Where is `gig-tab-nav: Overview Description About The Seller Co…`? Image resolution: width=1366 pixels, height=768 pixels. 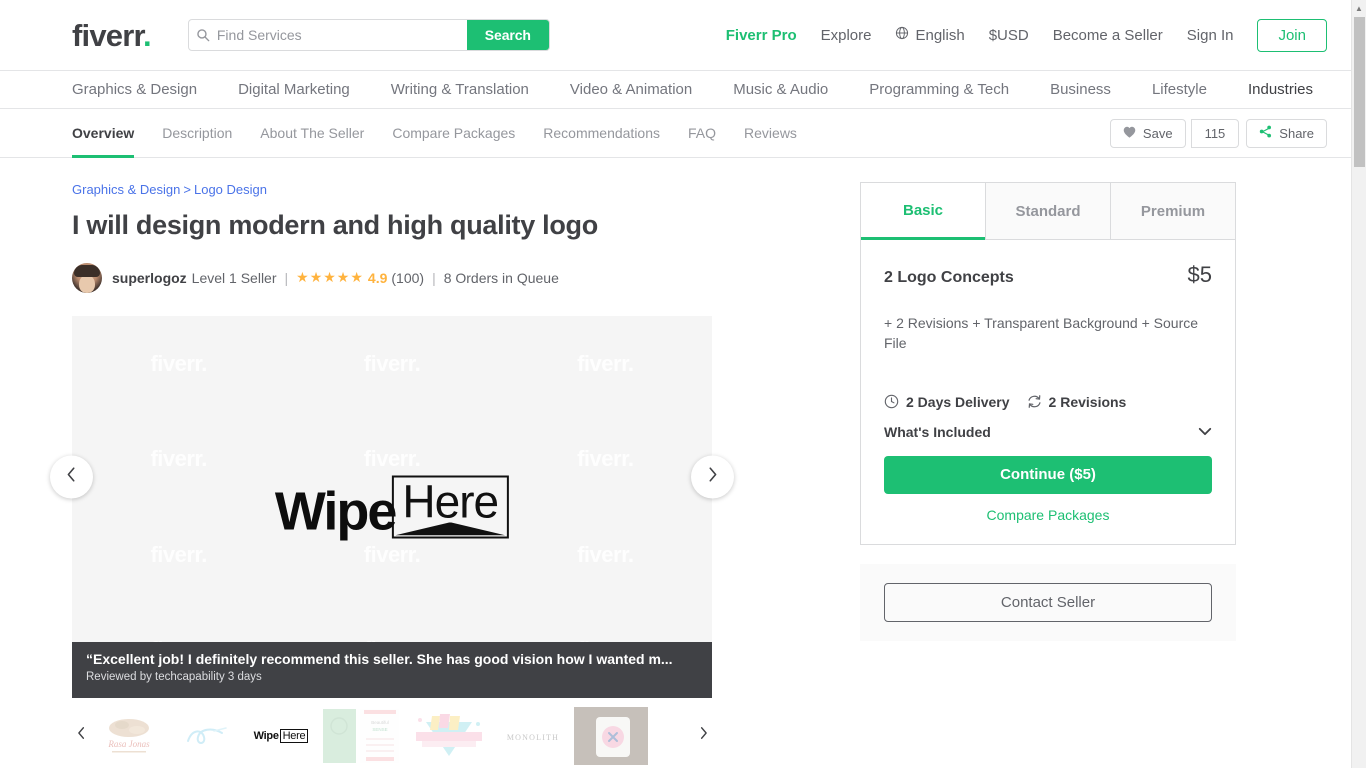 gig-tab-nav: Overview Description About The Seller Co… is located at coordinates (675, 133).